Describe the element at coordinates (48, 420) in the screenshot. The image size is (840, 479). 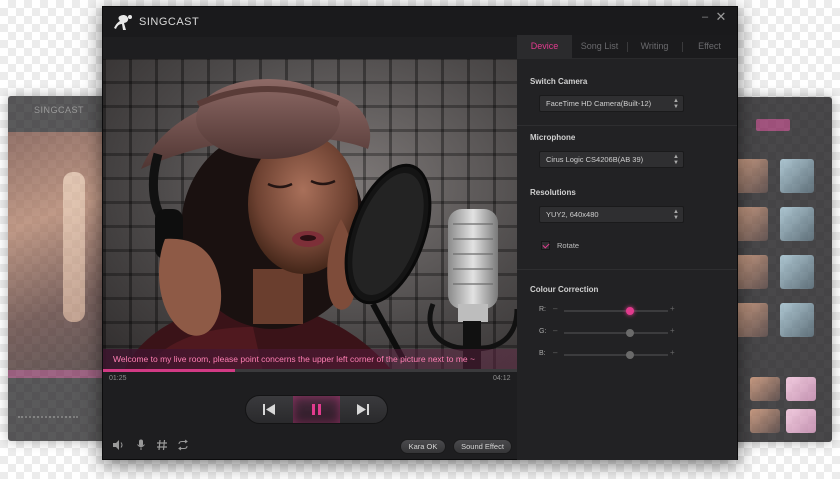
I see `ghost-controls` at that location.